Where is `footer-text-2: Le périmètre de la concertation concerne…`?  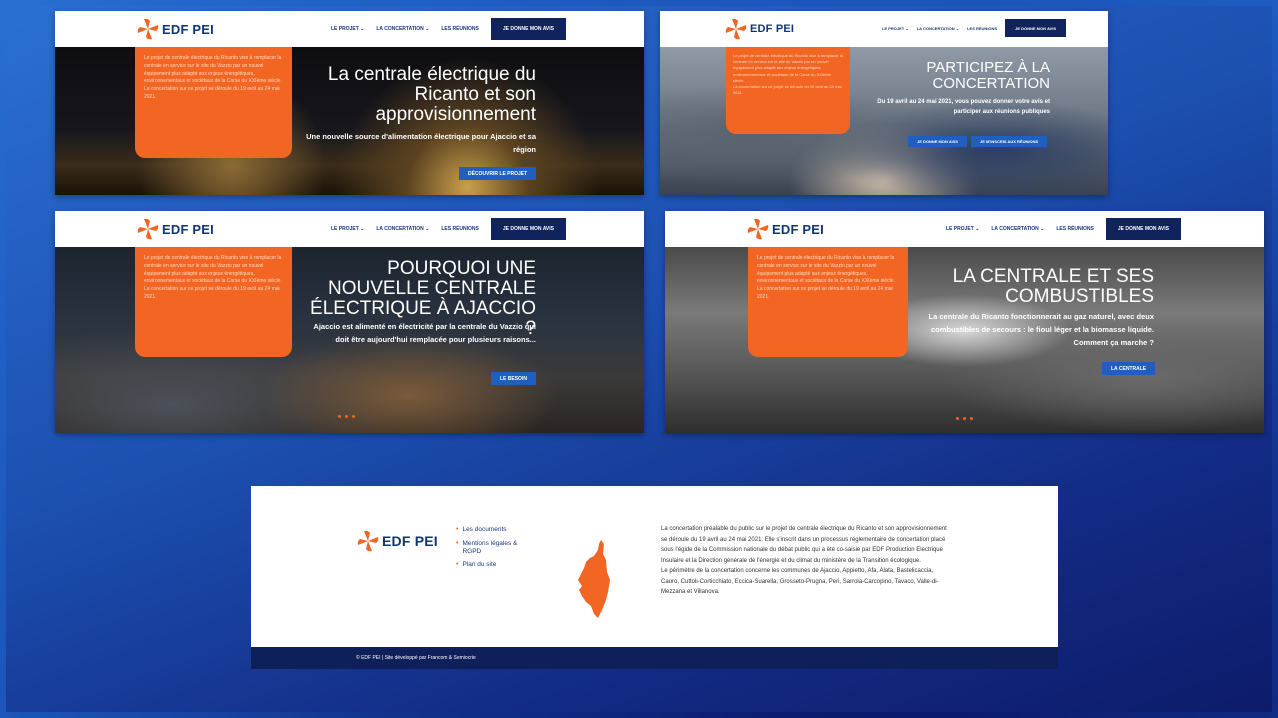
footer-text-2: Le périmètre de la concertation concerne… is located at coordinates (800, 581).